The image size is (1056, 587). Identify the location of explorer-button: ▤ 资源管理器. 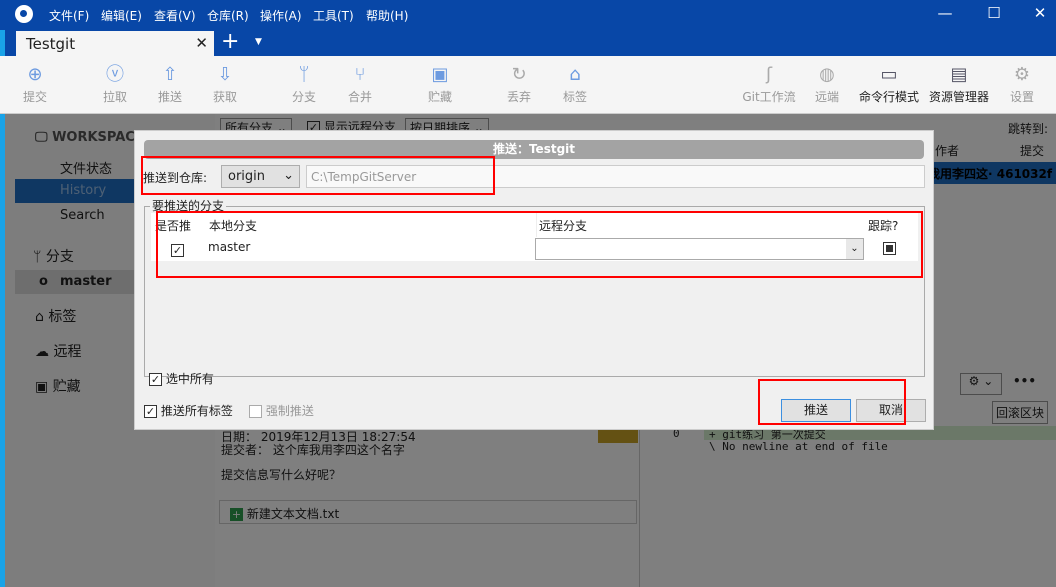
(959, 83).